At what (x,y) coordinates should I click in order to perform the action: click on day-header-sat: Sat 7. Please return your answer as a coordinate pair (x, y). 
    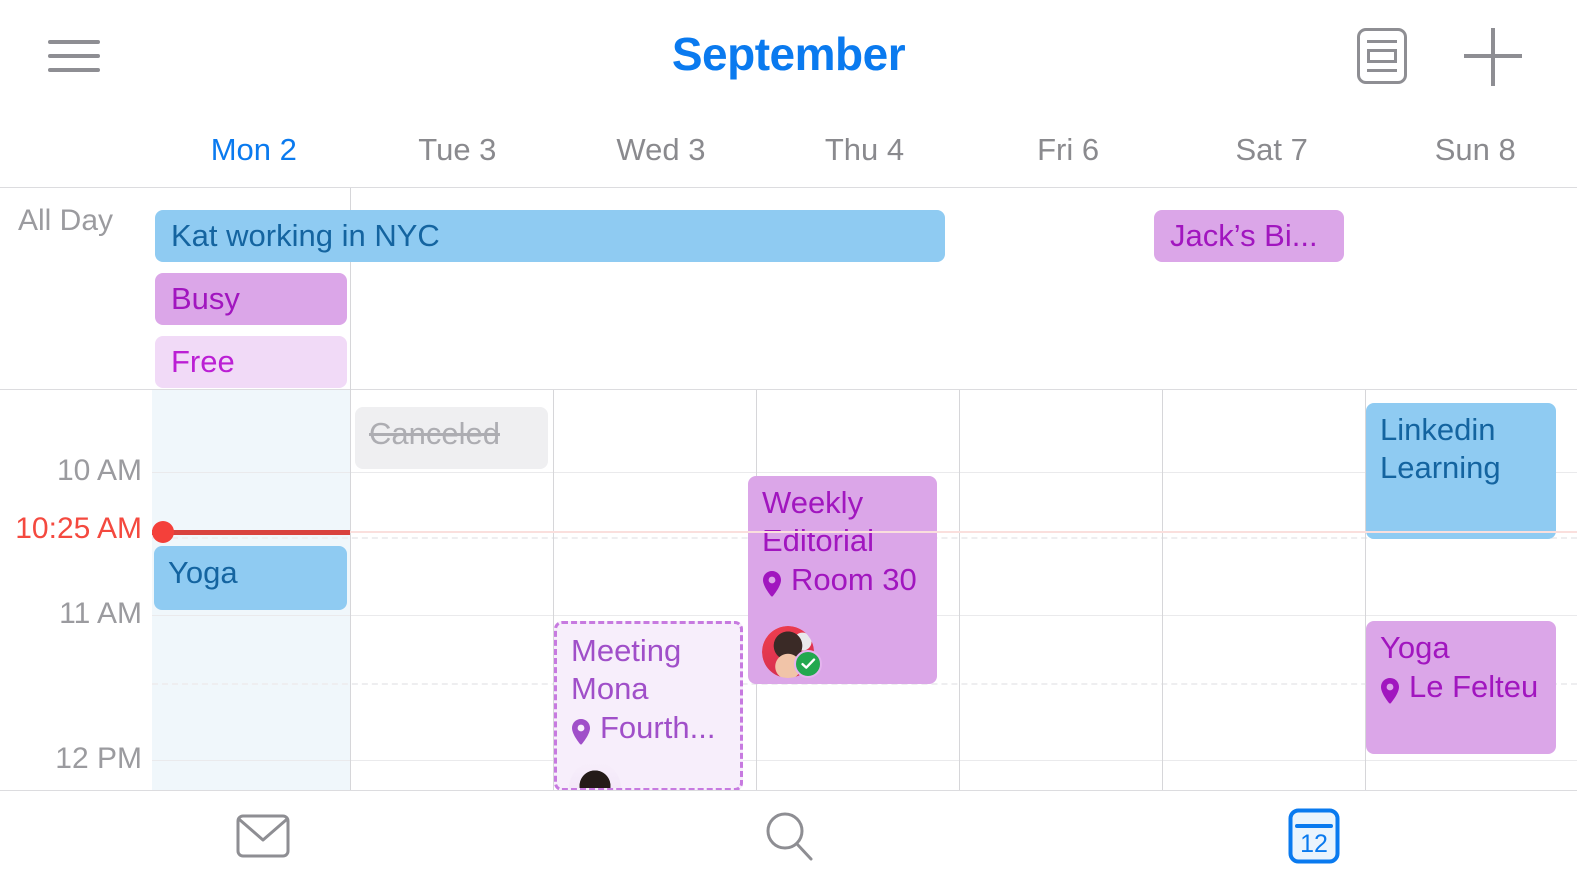
    Looking at the image, I should click on (1272, 150).